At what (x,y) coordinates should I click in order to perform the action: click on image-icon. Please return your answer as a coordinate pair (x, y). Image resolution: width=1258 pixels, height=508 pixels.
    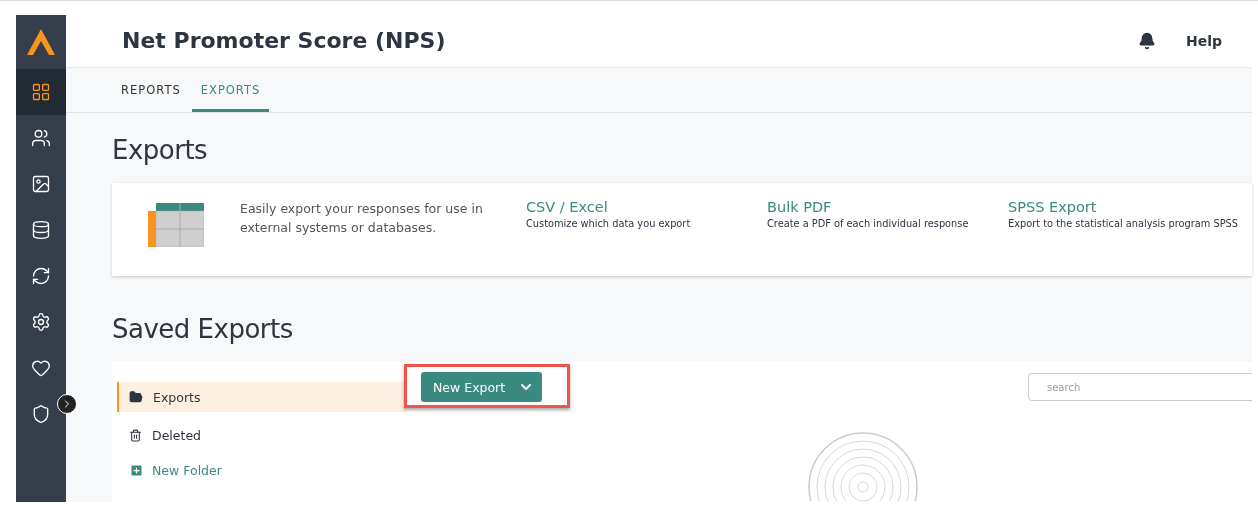
    Looking at the image, I should click on (41, 184).